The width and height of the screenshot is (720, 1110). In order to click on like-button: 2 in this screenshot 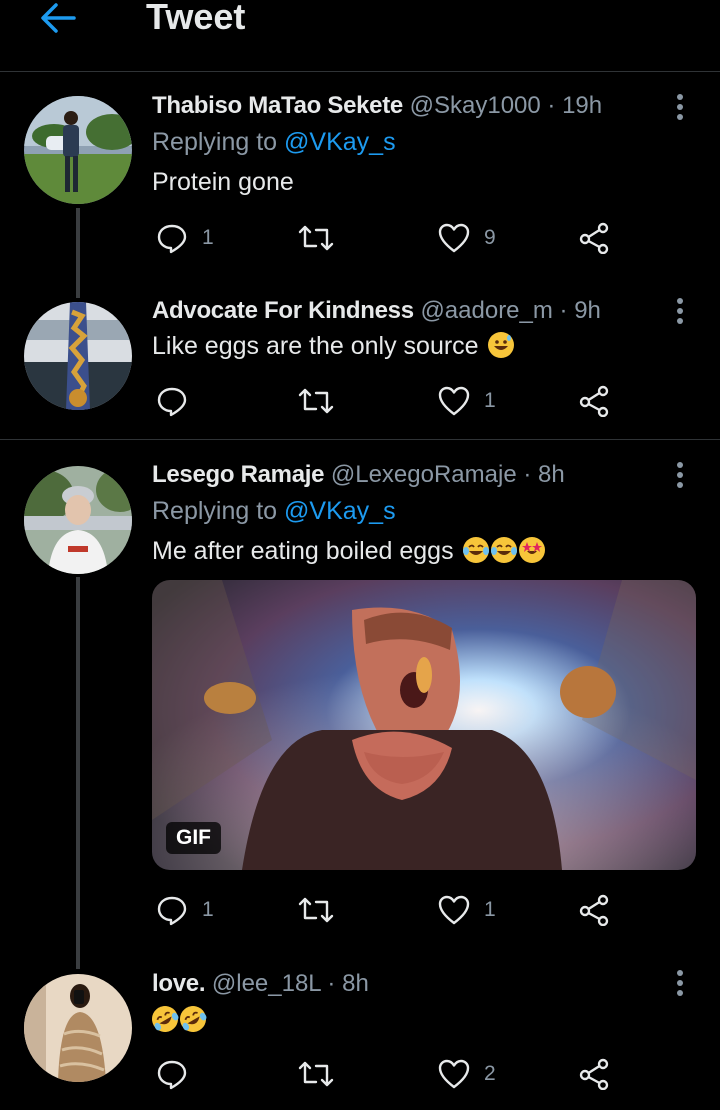, I will do `click(467, 1074)`.